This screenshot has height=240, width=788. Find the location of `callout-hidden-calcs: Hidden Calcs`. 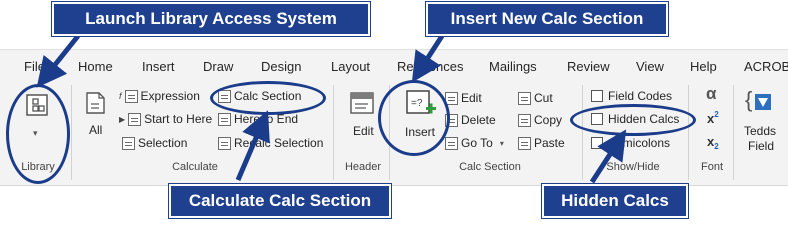

callout-hidden-calcs: Hidden Calcs is located at coordinates (615, 201).